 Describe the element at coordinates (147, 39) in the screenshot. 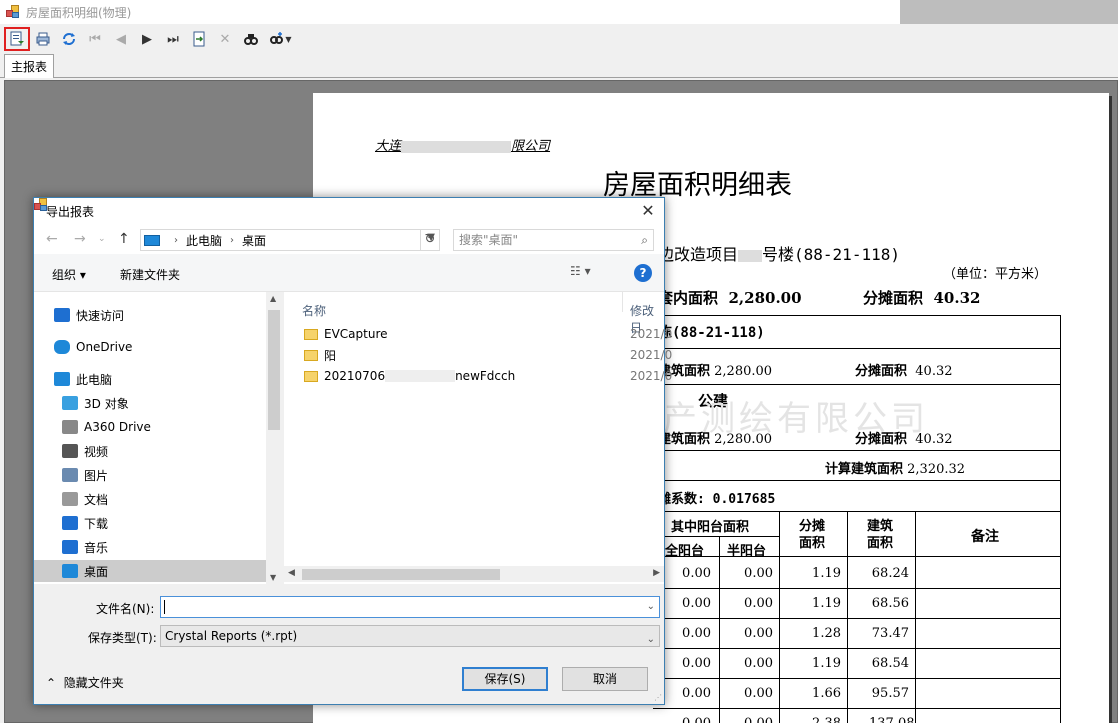

I see `next-page-icon: ▶` at that location.